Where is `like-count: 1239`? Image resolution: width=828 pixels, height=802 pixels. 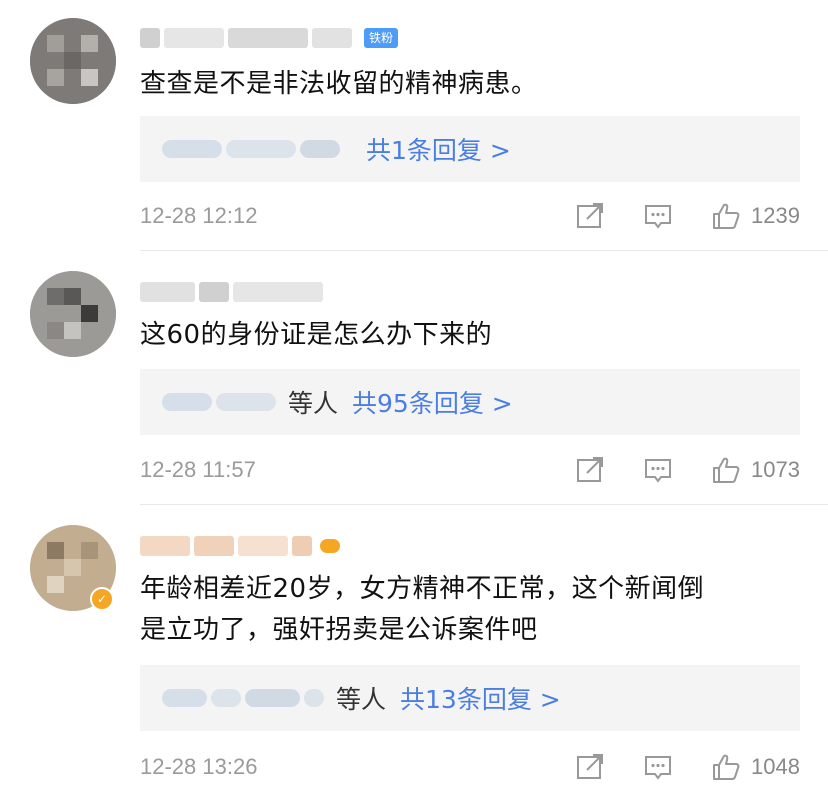
like-count: 1239 is located at coordinates (775, 215).